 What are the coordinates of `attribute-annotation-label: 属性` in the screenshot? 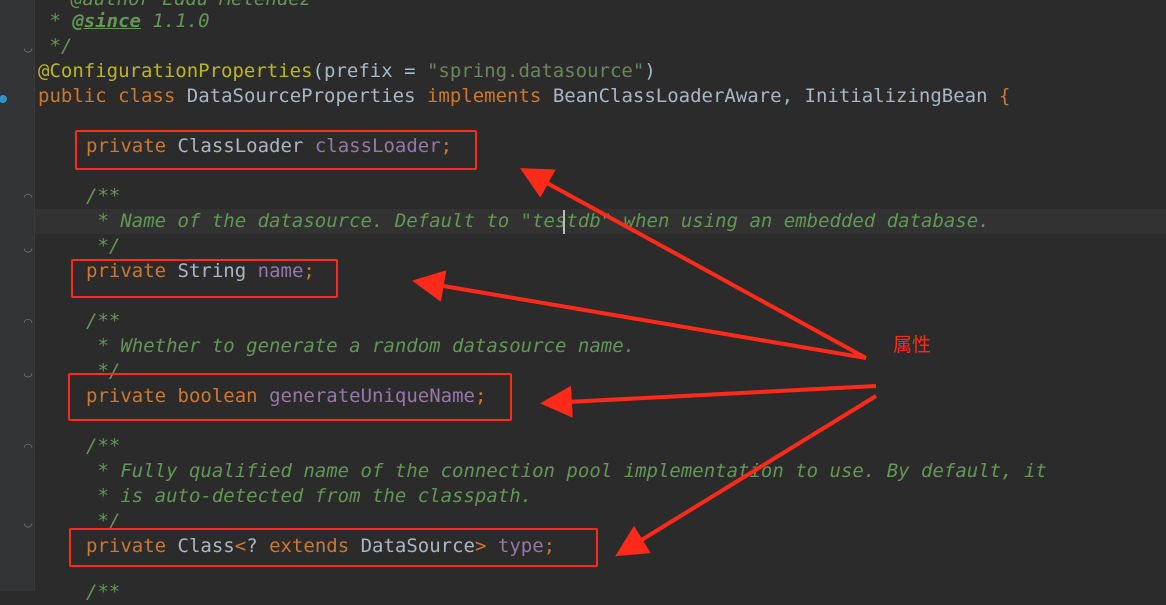 It's located at (912, 345).